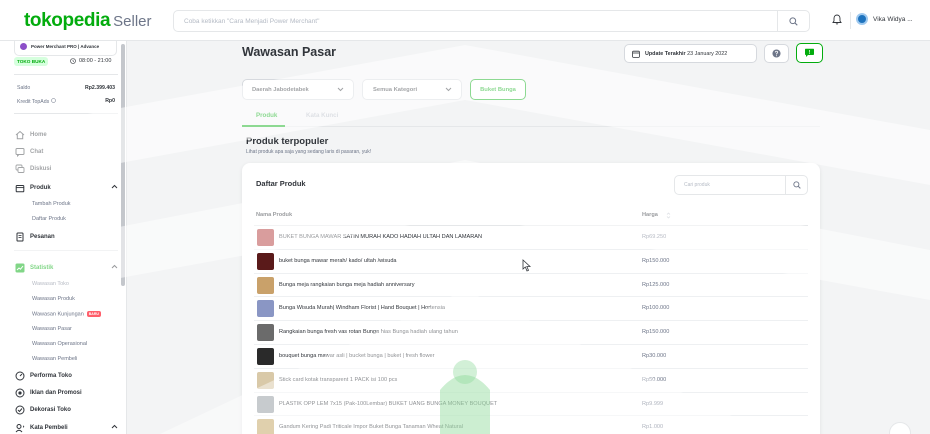 The width and height of the screenshot is (930, 434). What do you see at coordinates (809, 53) in the screenshot?
I see `feedback-chat-button: !` at bounding box center [809, 53].